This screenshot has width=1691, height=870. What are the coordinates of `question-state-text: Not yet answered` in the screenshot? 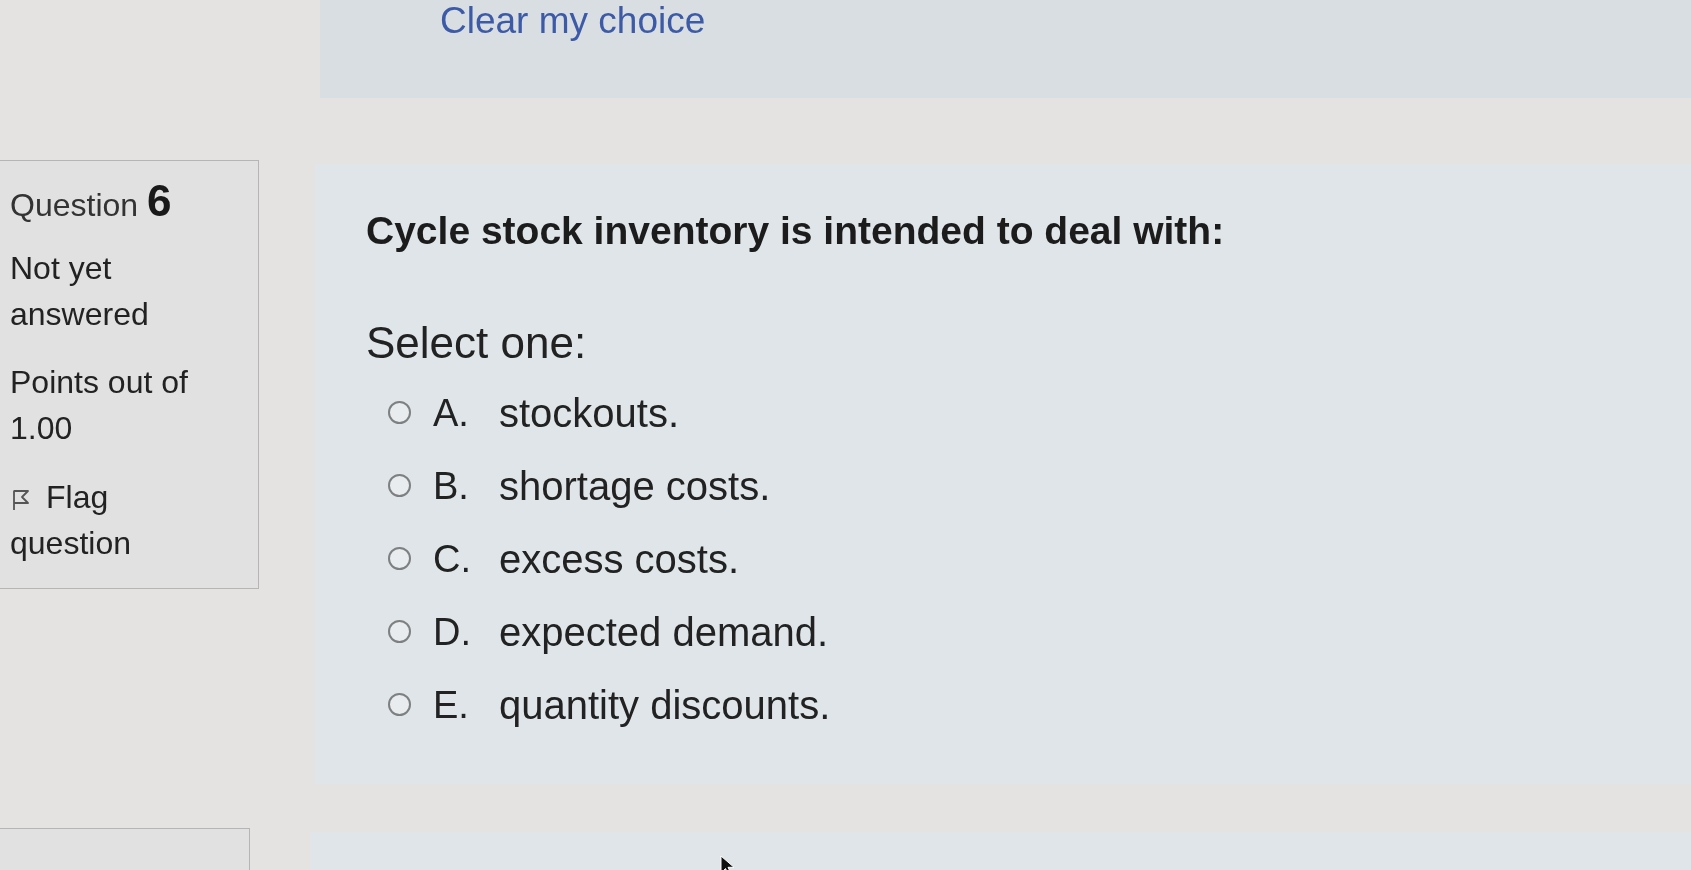 It's located at (80, 291).